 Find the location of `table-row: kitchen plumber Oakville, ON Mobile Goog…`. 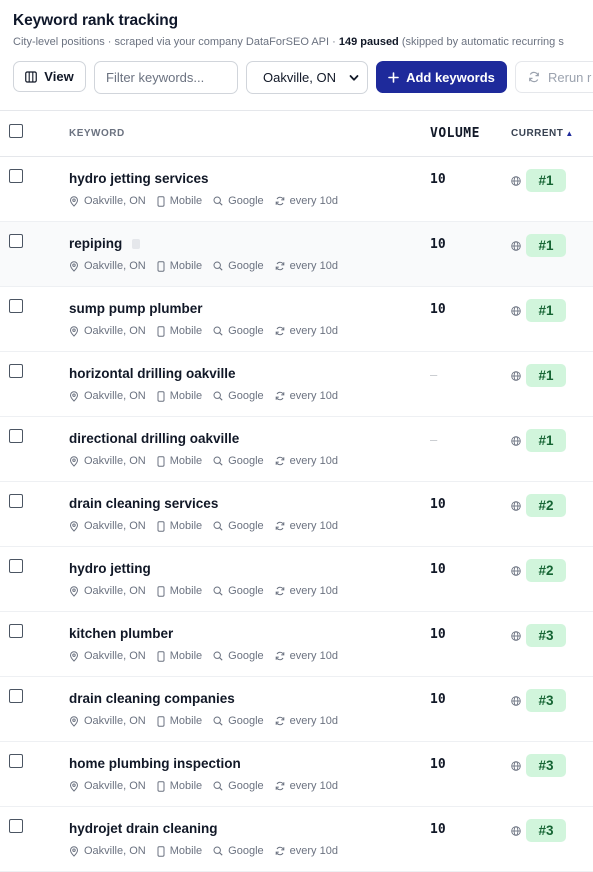

table-row: kitchen plumber Oakville, ON Mobile Goog… is located at coordinates (296, 644).